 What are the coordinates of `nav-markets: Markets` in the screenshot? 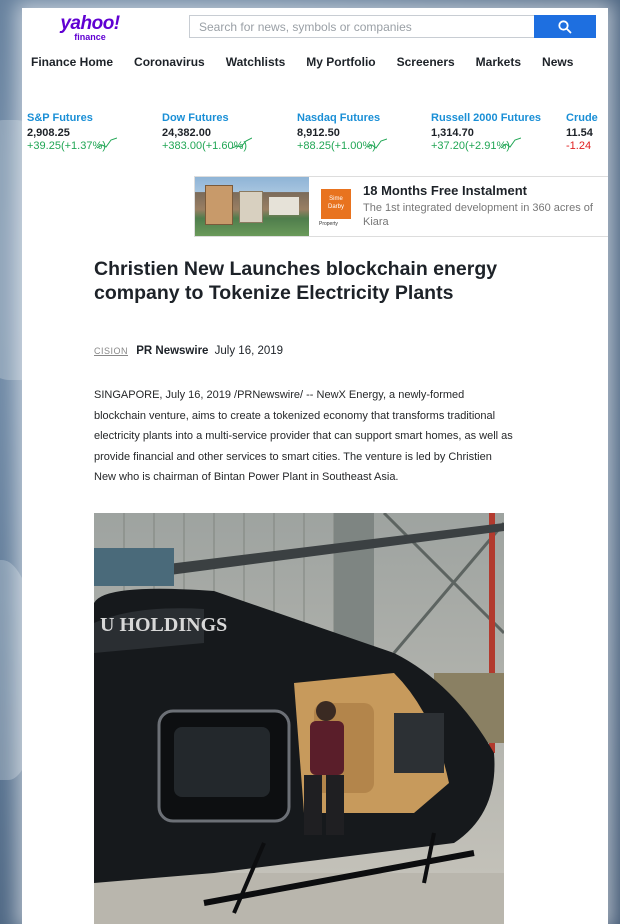 It's located at (498, 62).